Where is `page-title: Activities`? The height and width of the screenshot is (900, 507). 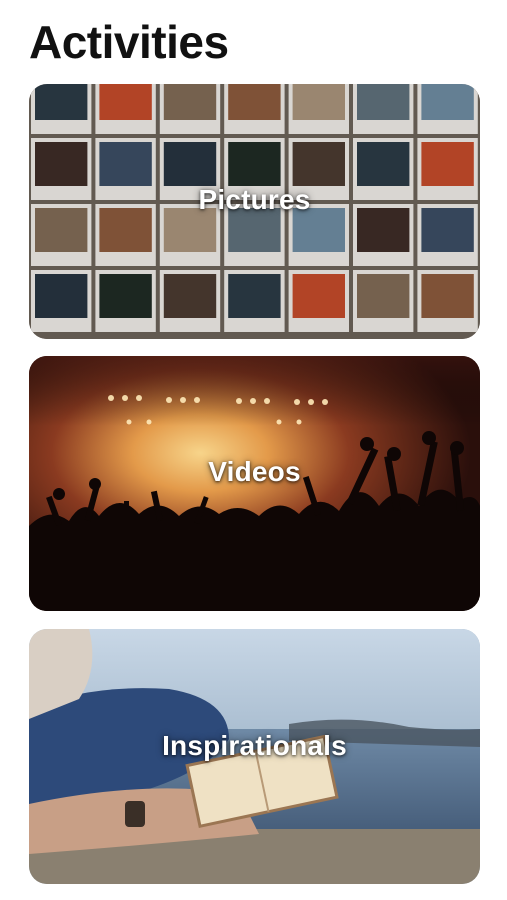 page-title: Activities is located at coordinates (129, 42).